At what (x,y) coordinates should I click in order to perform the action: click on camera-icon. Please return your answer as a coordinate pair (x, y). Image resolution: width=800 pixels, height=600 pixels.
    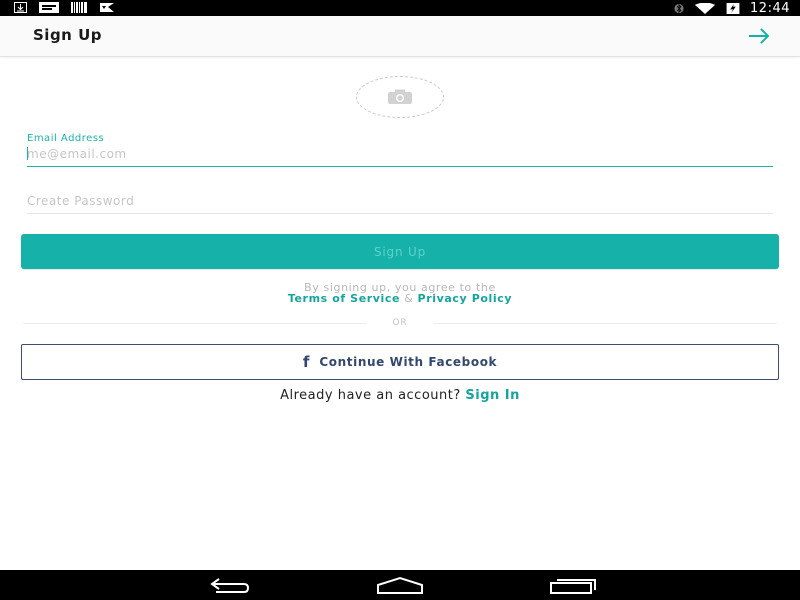
    Looking at the image, I should click on (400, 96).